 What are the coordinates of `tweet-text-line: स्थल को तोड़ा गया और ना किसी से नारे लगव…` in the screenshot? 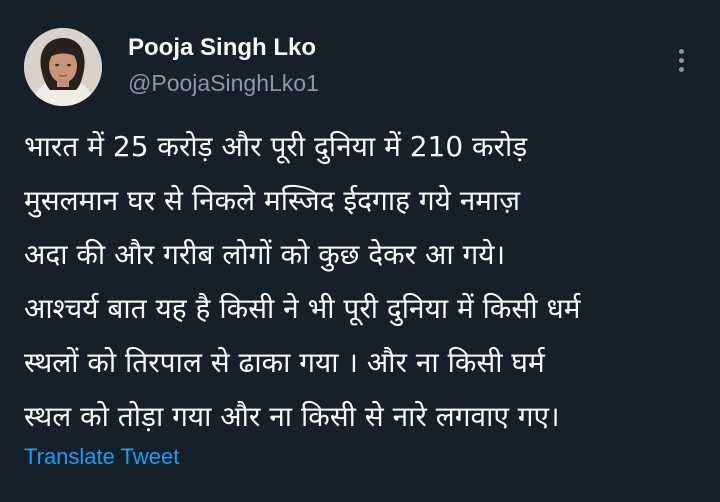 It's located at (292, 416).